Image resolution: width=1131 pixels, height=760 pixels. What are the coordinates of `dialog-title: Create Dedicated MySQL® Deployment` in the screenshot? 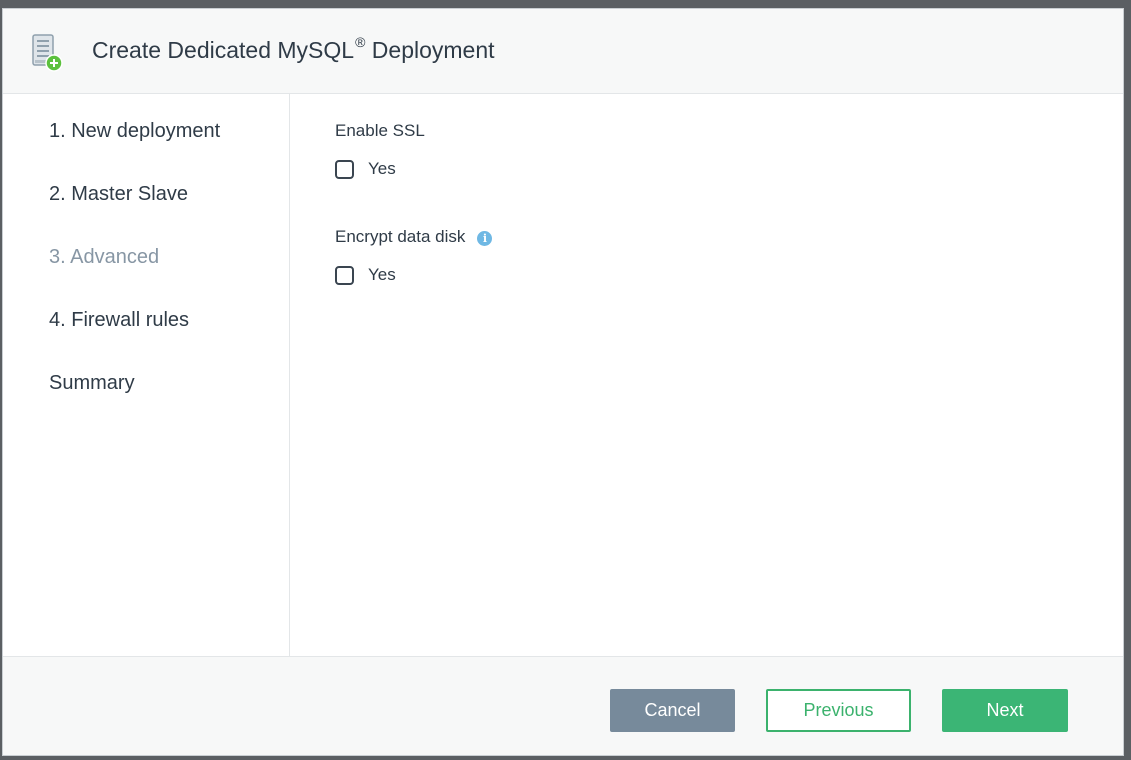 It's located at (293, 49).